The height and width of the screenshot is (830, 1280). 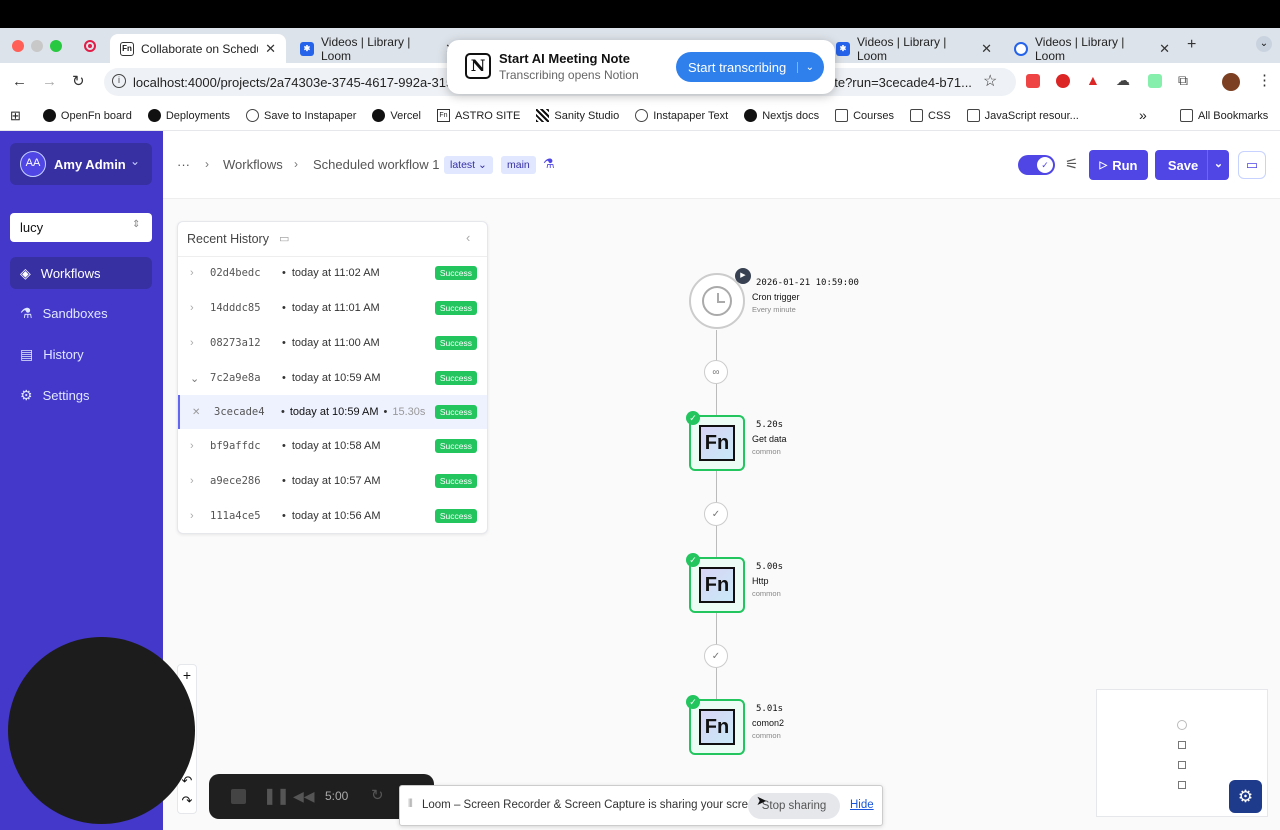 I want to click on stop-recording-icon, so click(x=238, y=796).